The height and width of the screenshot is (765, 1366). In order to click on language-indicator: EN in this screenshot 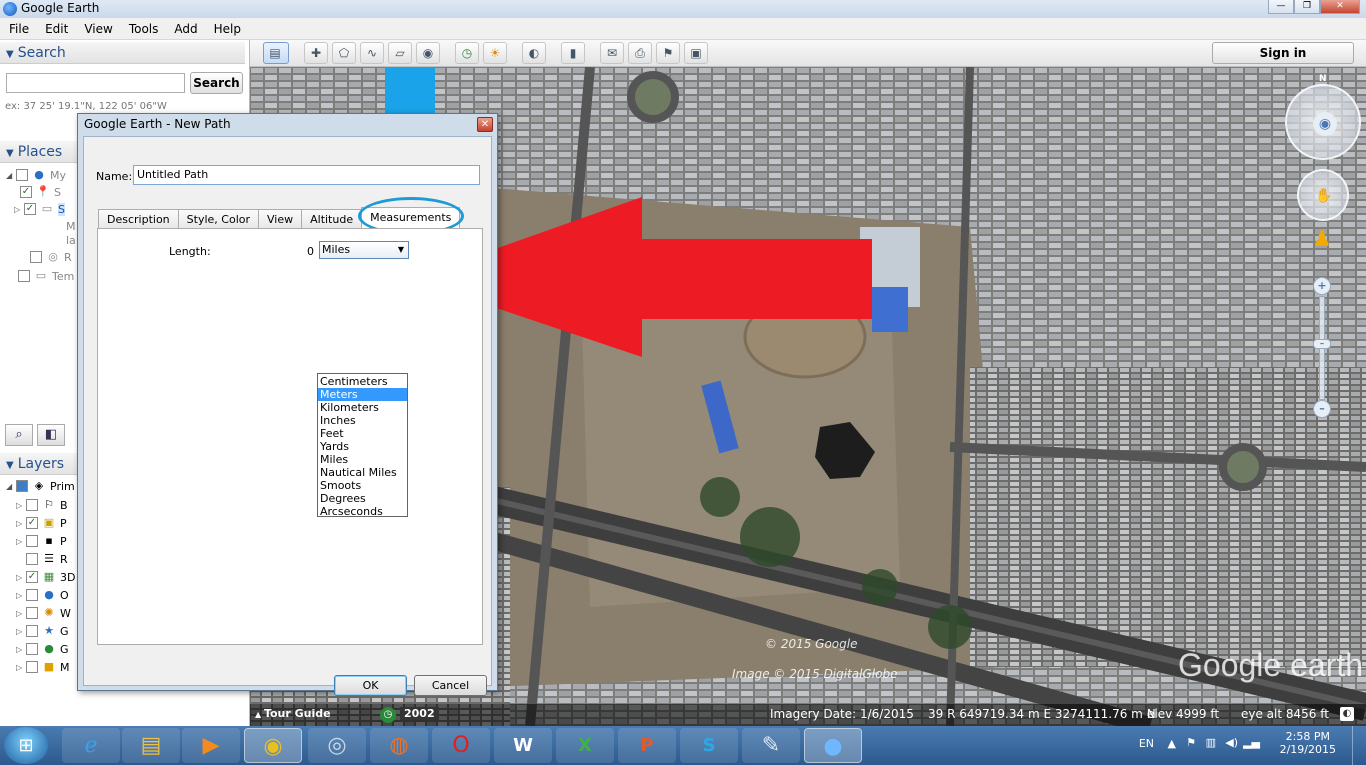, I will do `click(1146, 743)`.